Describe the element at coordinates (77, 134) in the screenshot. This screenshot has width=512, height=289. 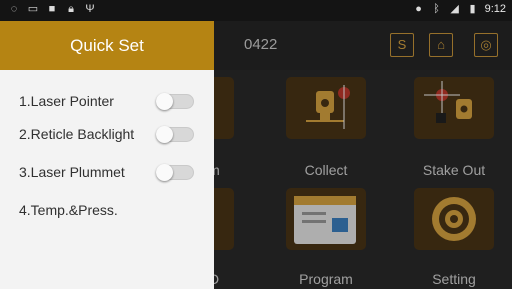
I see `reticle-backlight-label: 2.Reticle Backlight` at that location.